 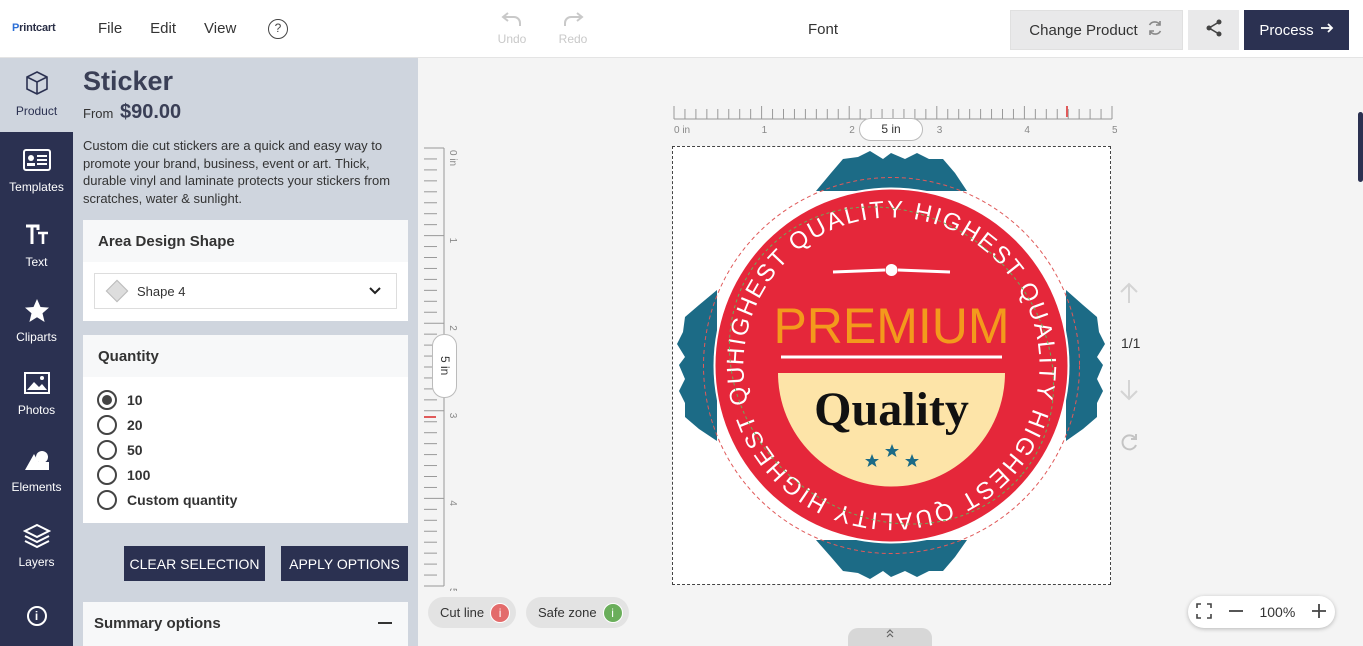 What do you see at coordinates (252, 399) in the screenshot?
I see `quantity-option: 10` at bounding box center [252, 399].